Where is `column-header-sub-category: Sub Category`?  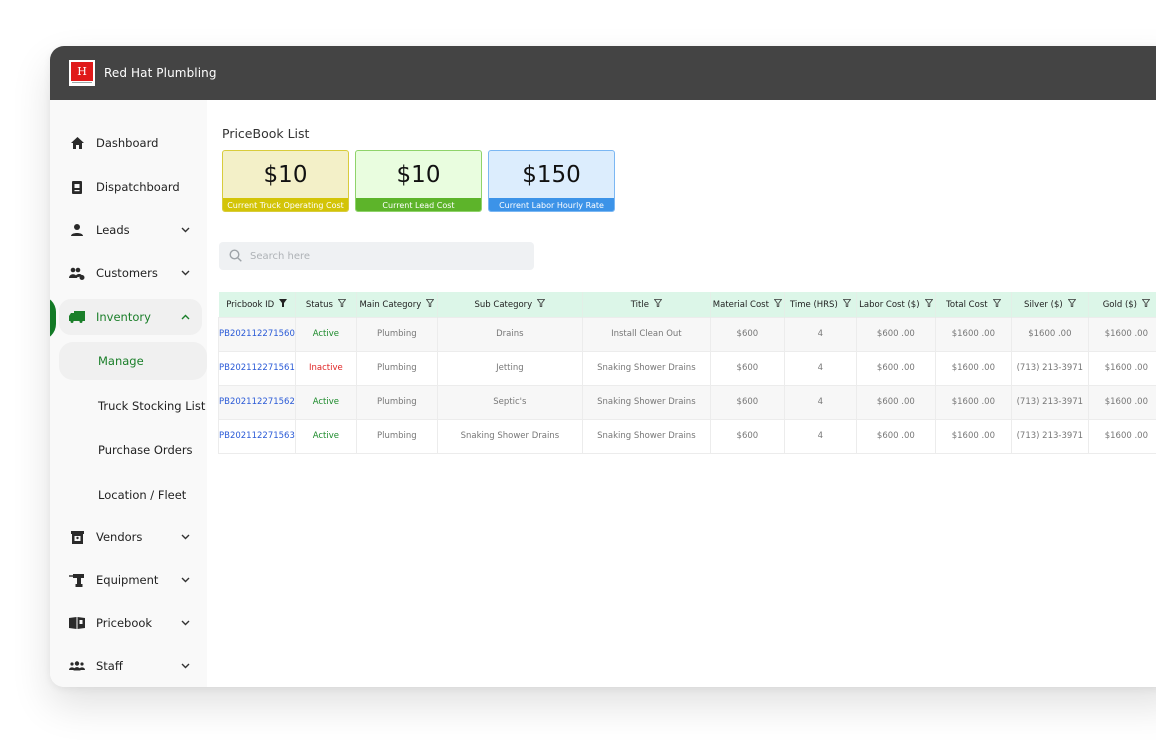
column-header-sub-category: Sub Category is located at coordinates (510, 304).